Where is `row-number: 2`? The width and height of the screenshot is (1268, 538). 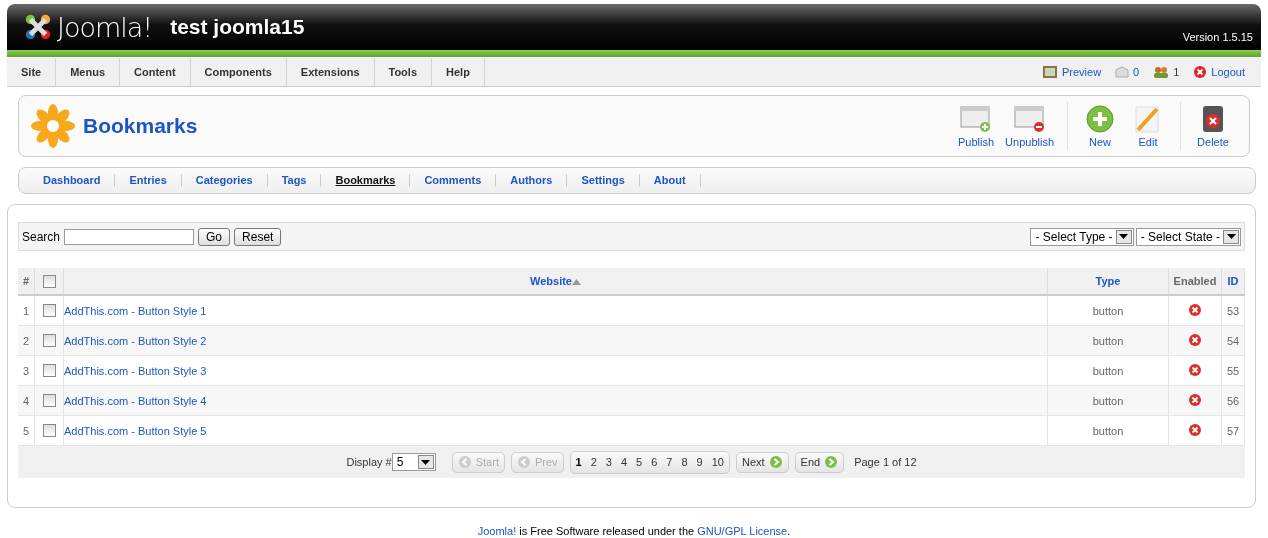
row-number: 2 is located at coordinates (26, 340).